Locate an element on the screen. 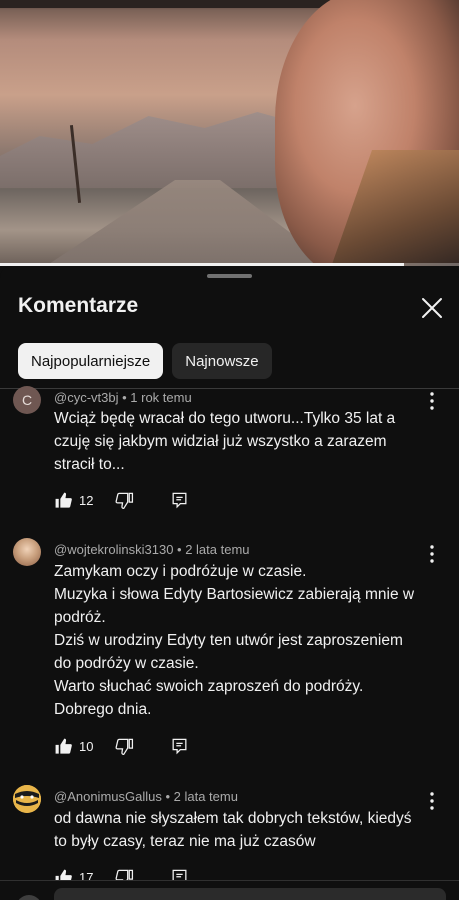  comment-time: 1 rok temu is located at coordinates (161, 397).